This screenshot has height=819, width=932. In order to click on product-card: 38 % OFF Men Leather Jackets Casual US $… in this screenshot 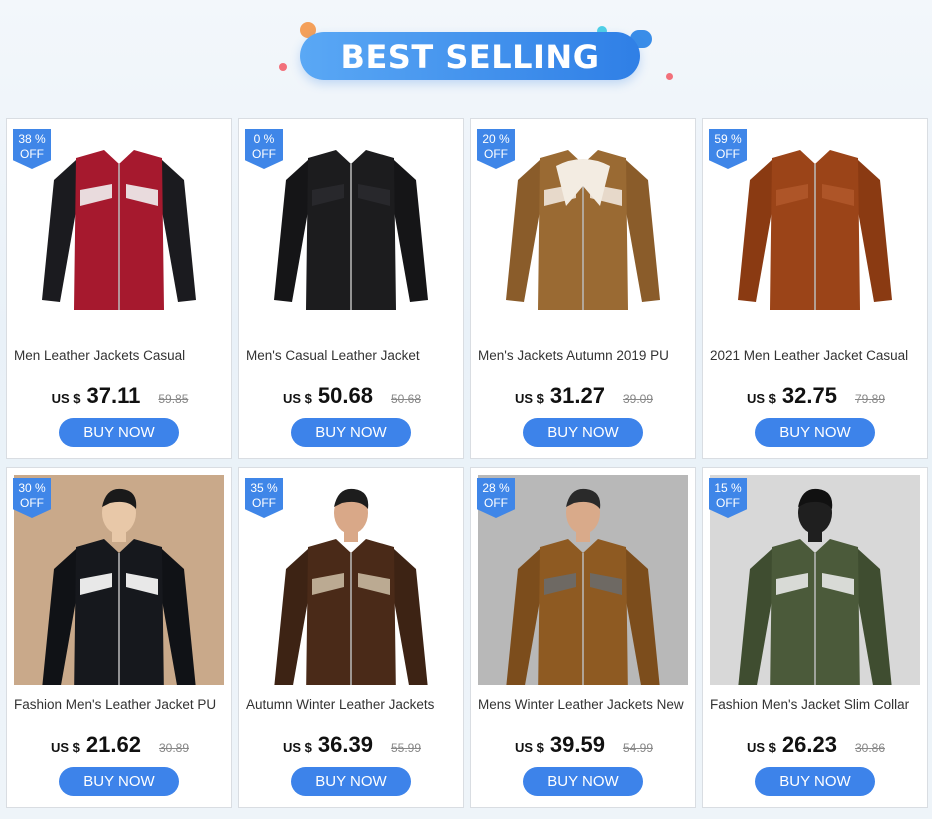, I will do `click(119, 288)`.